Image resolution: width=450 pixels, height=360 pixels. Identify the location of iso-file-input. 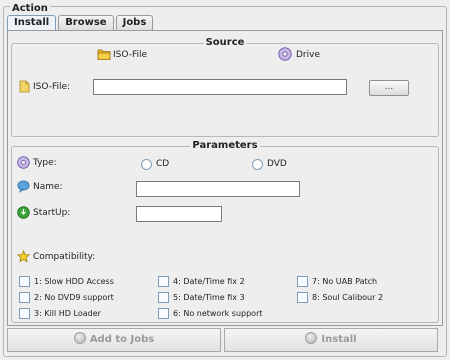
(220, 87).